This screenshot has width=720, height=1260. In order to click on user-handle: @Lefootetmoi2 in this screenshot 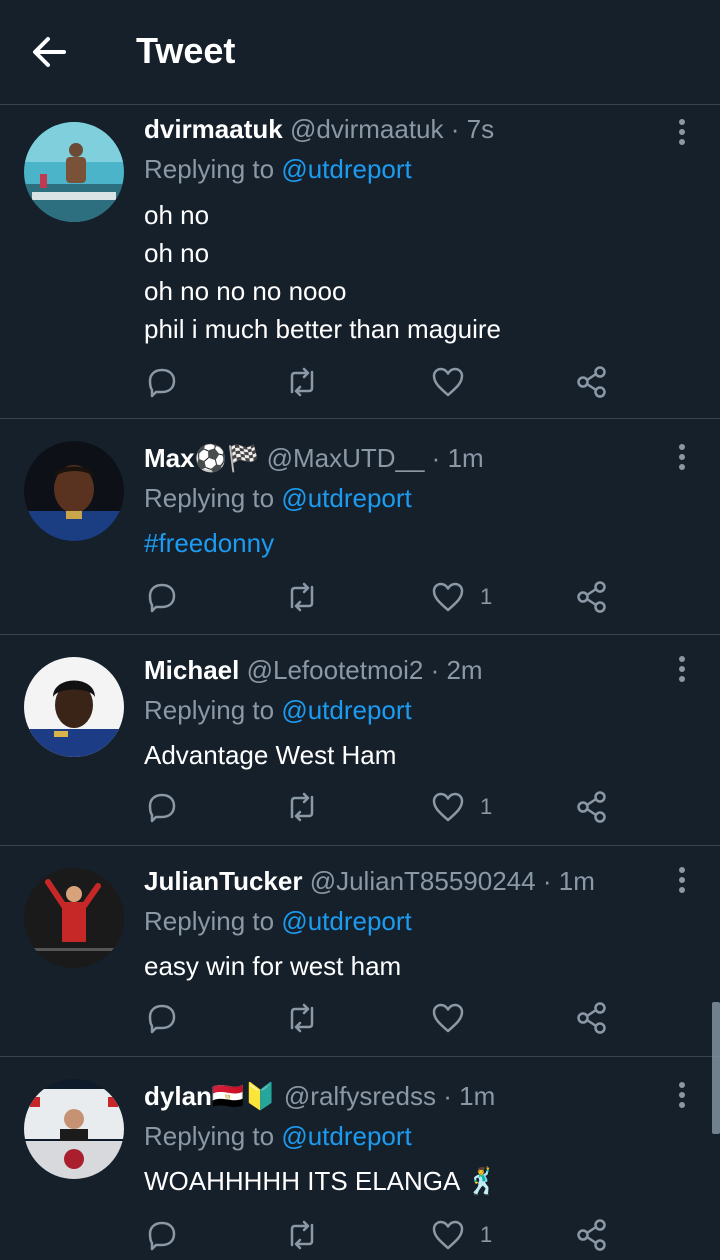, I will do `click(335, 670)`.